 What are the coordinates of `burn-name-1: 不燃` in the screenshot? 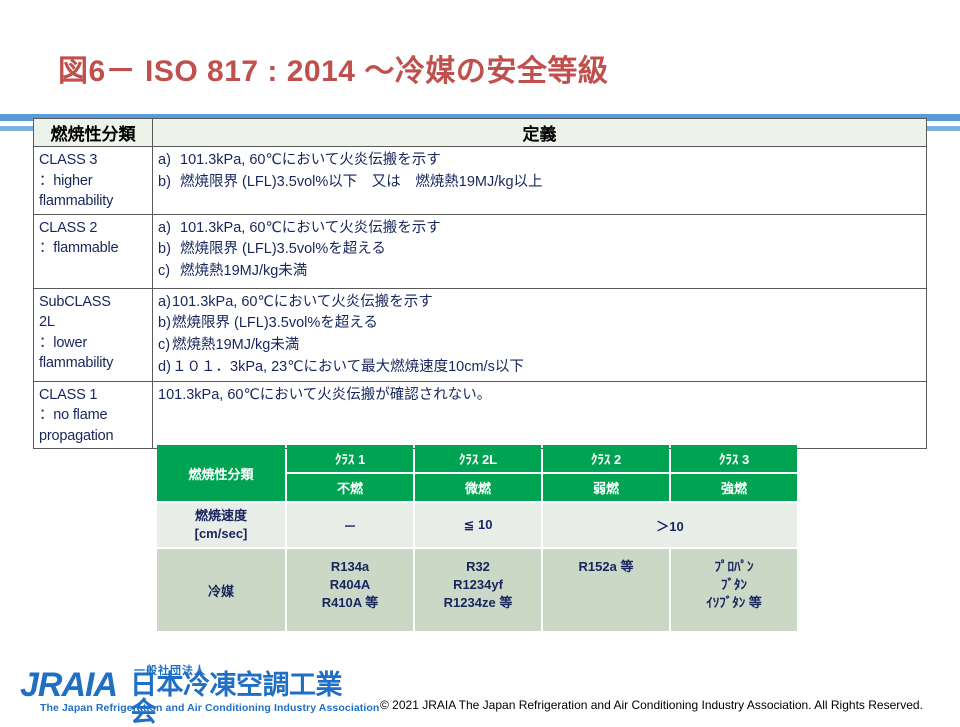 It's located at (350, 487).